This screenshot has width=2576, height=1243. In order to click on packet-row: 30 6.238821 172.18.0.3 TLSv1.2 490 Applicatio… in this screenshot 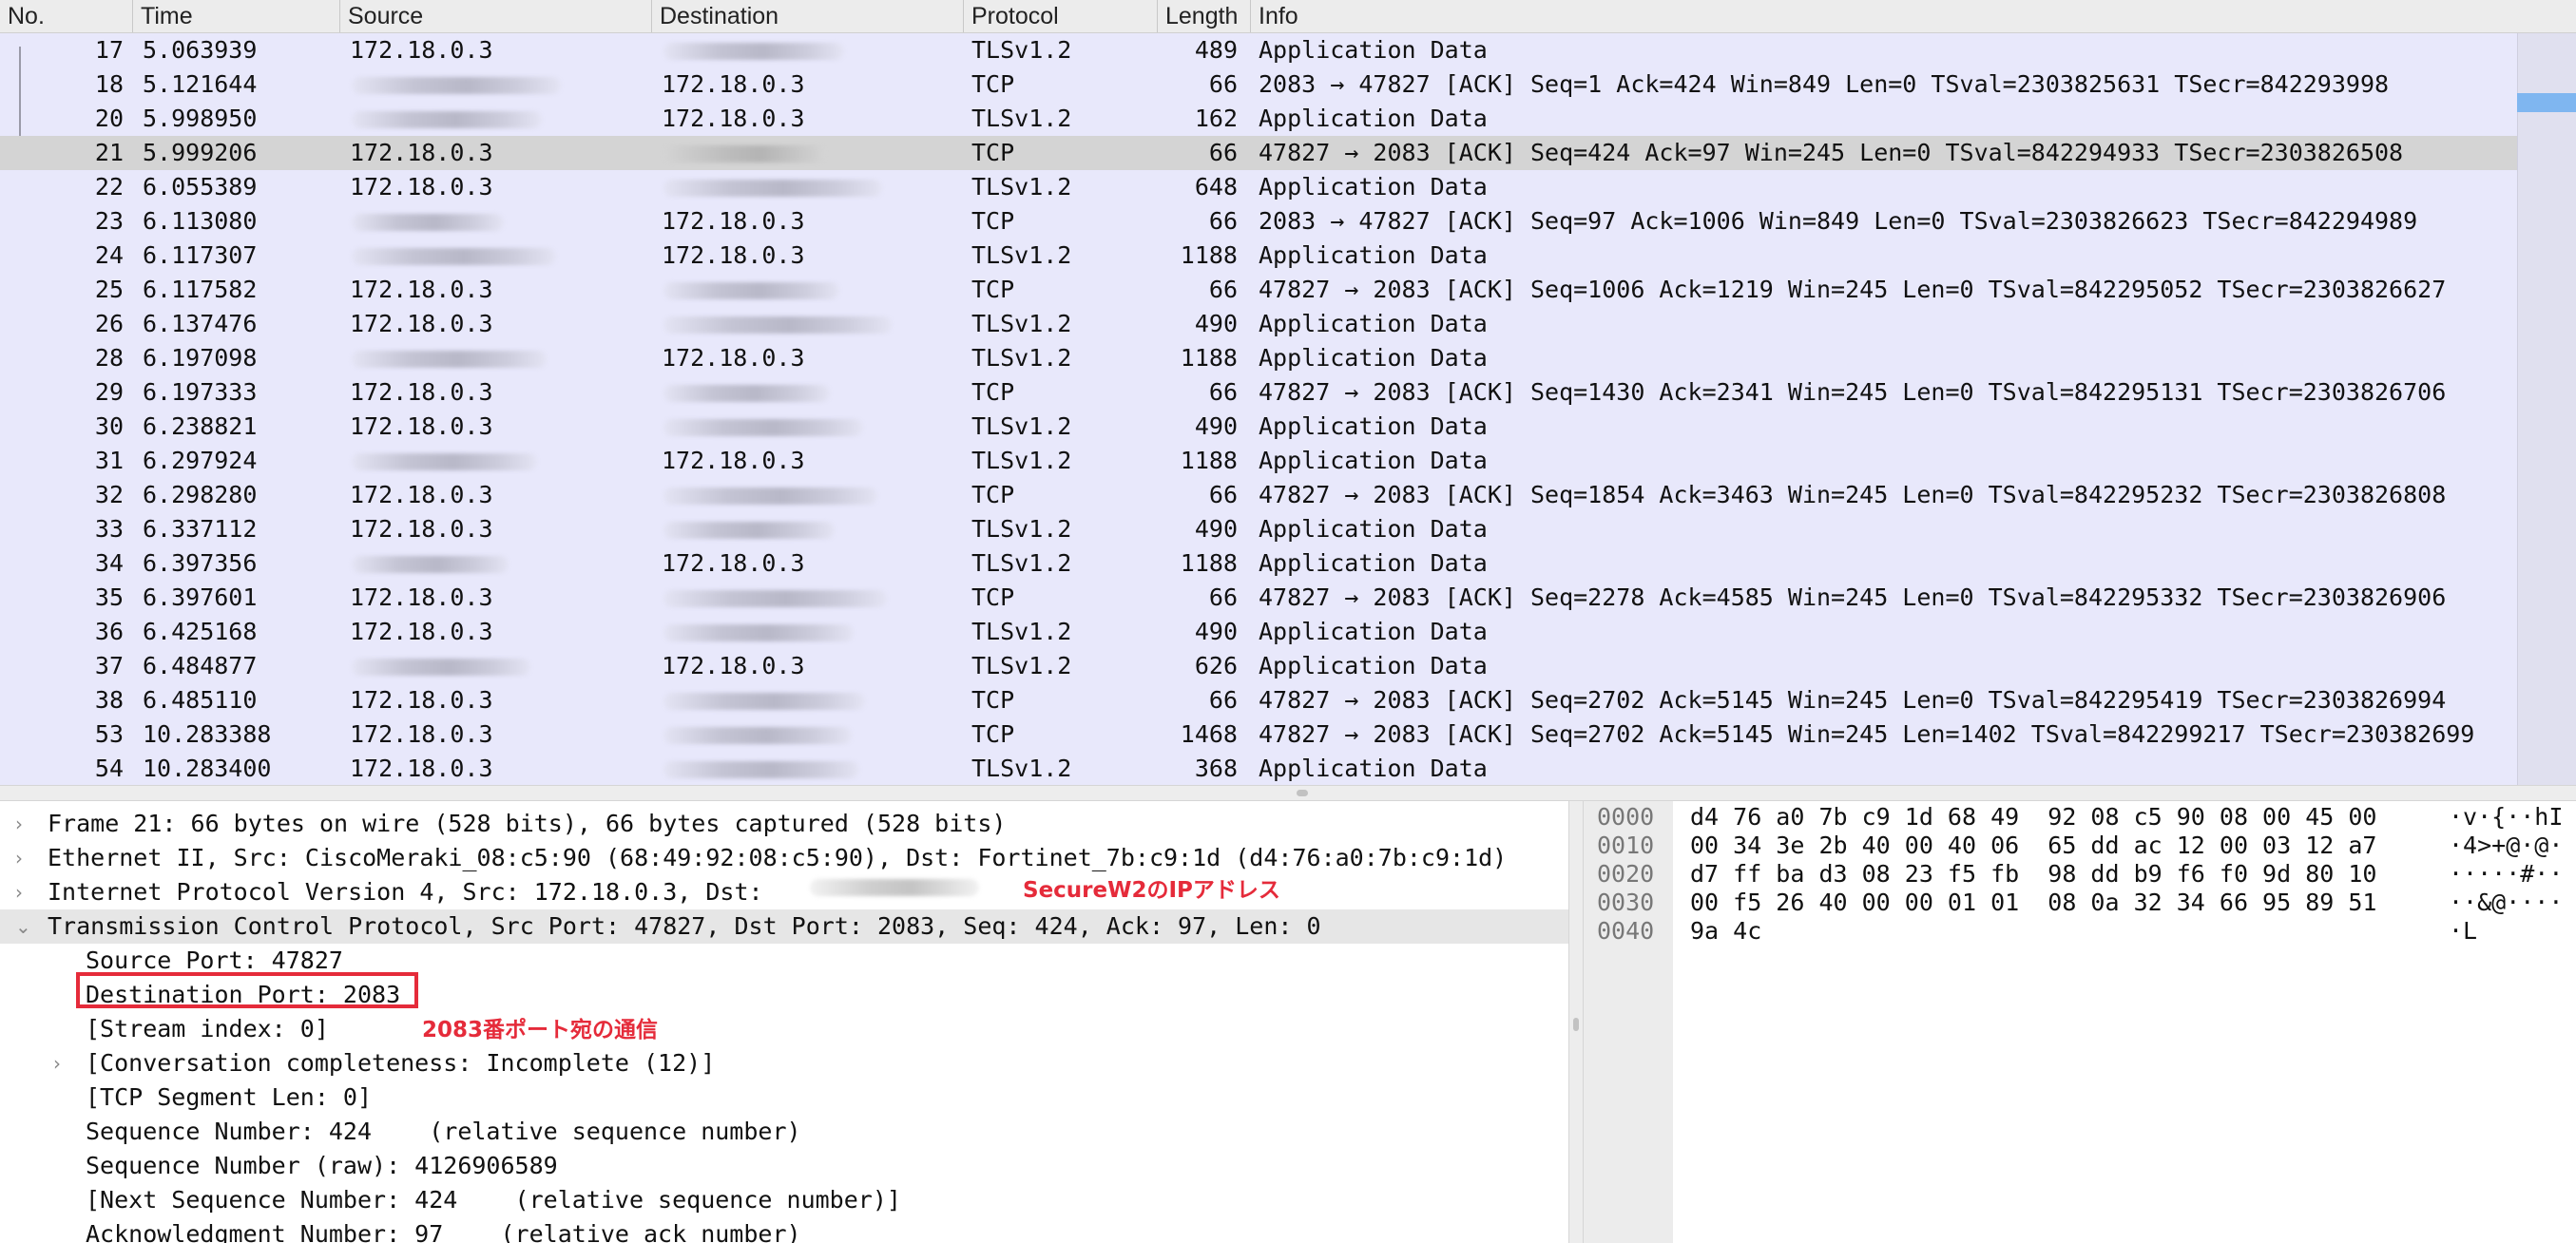, I will do `click(1259, 427)`.